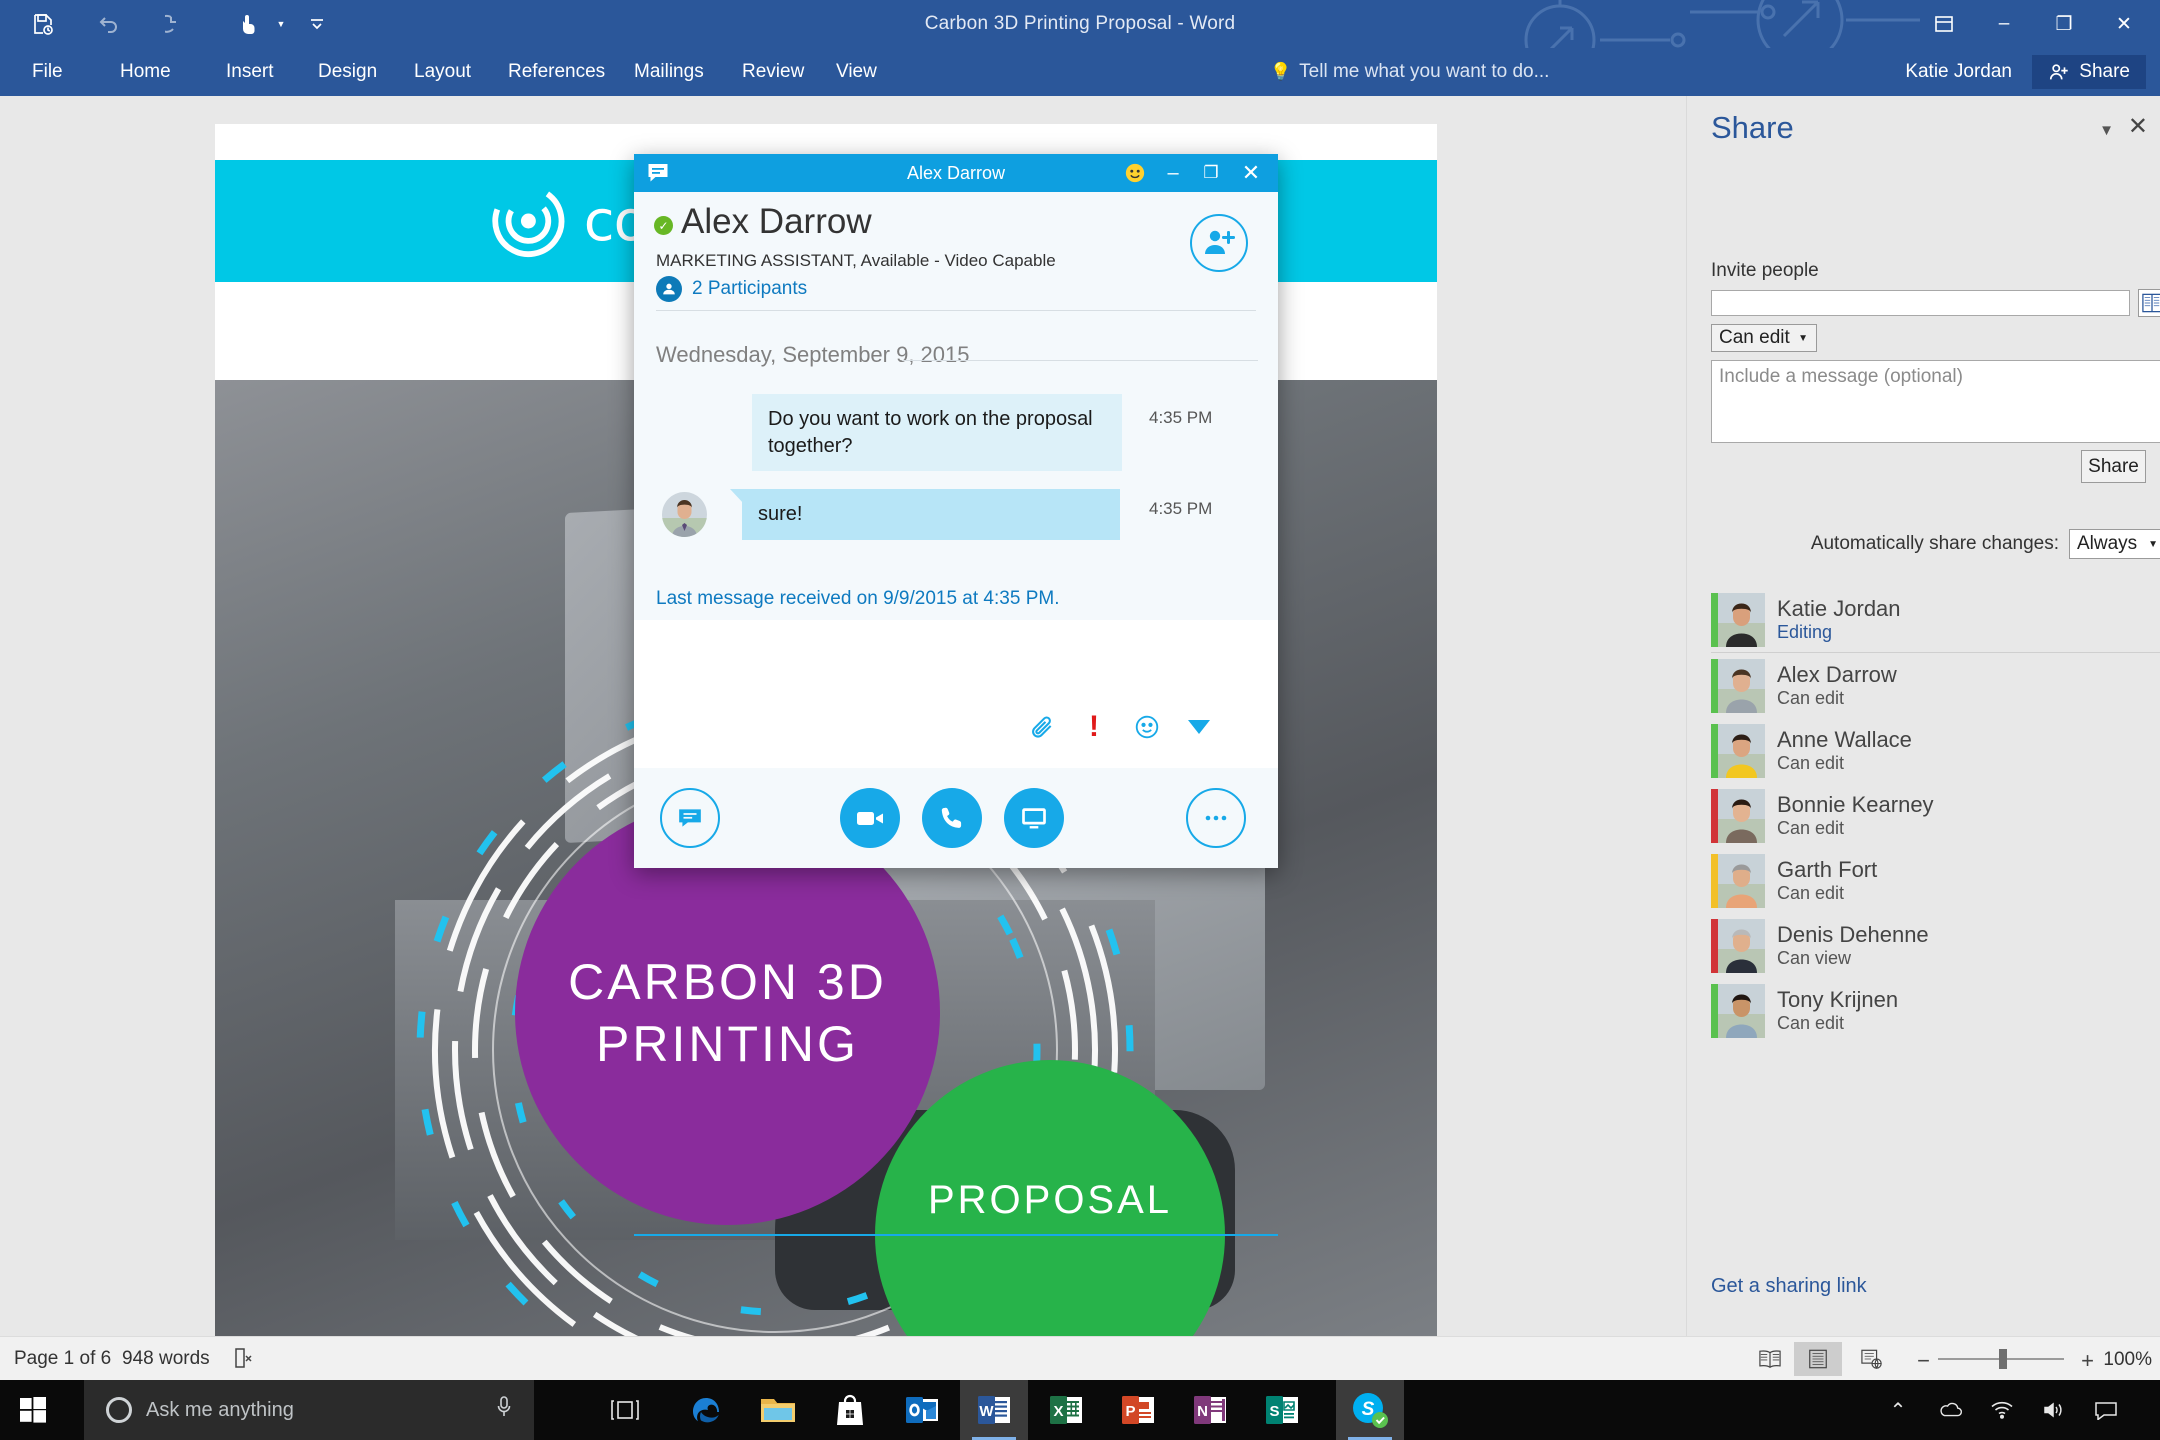 The height and width of the screenshot is (1440, 2160). Describe the element at coordinates (2089, 72) in the screenshot. I see `share-button: Share` at that location.